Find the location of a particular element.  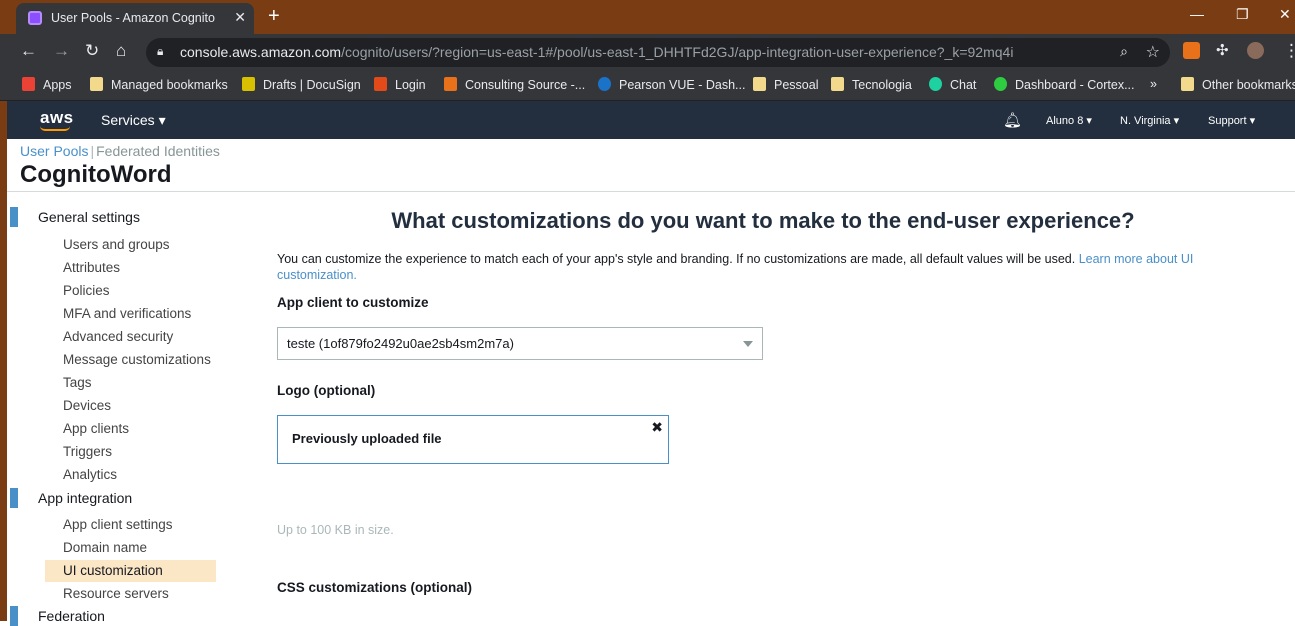

browser-tab: User Pools - Amazon Cognito ✕ is located at coordinates (135, 18).